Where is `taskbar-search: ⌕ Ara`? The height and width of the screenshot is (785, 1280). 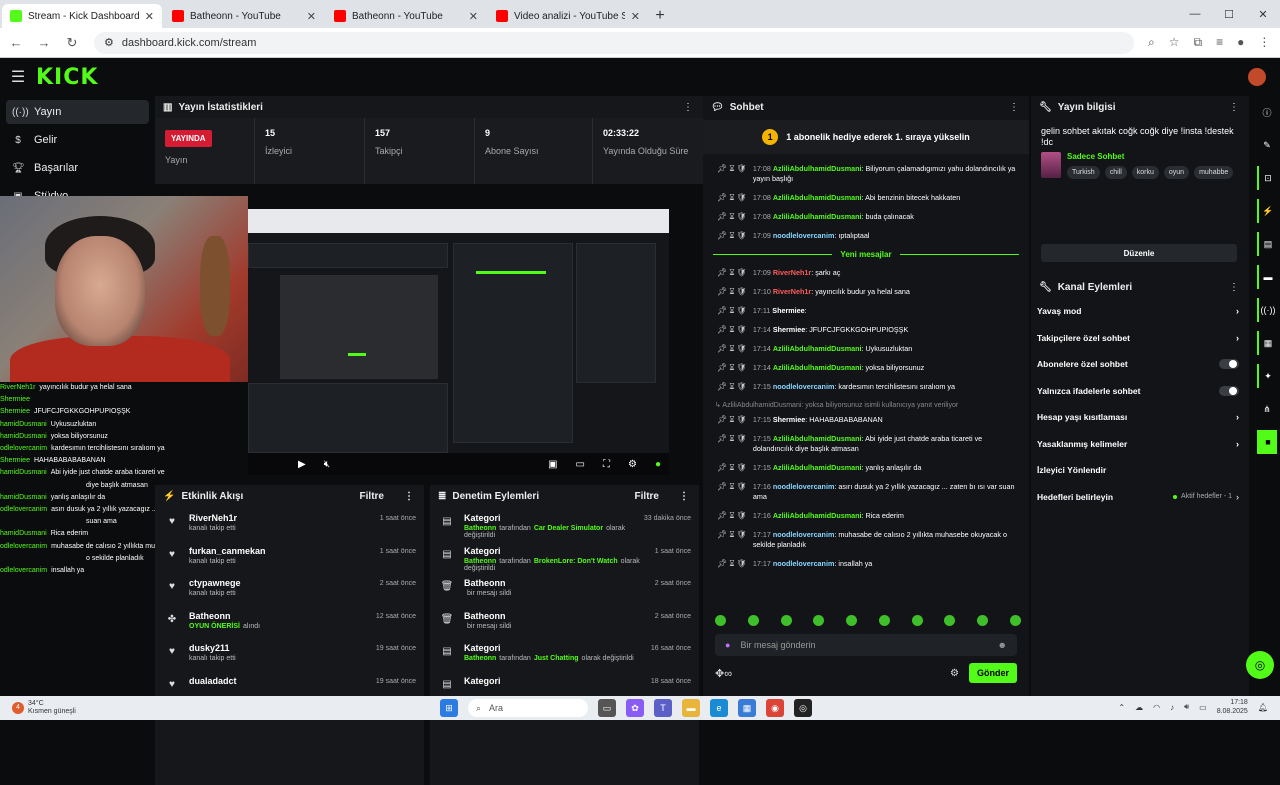 taskbar-search: ⌕ Ara is located at coordinates (528, 708).